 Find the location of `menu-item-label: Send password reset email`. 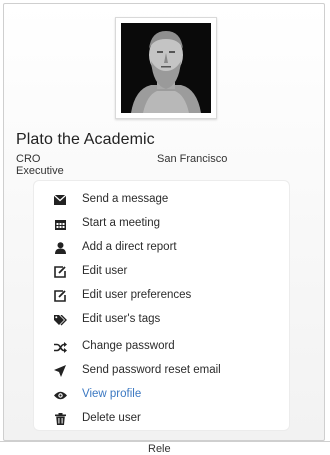

menu-item-label: Send password reset email is located at coordinates (151, 370).